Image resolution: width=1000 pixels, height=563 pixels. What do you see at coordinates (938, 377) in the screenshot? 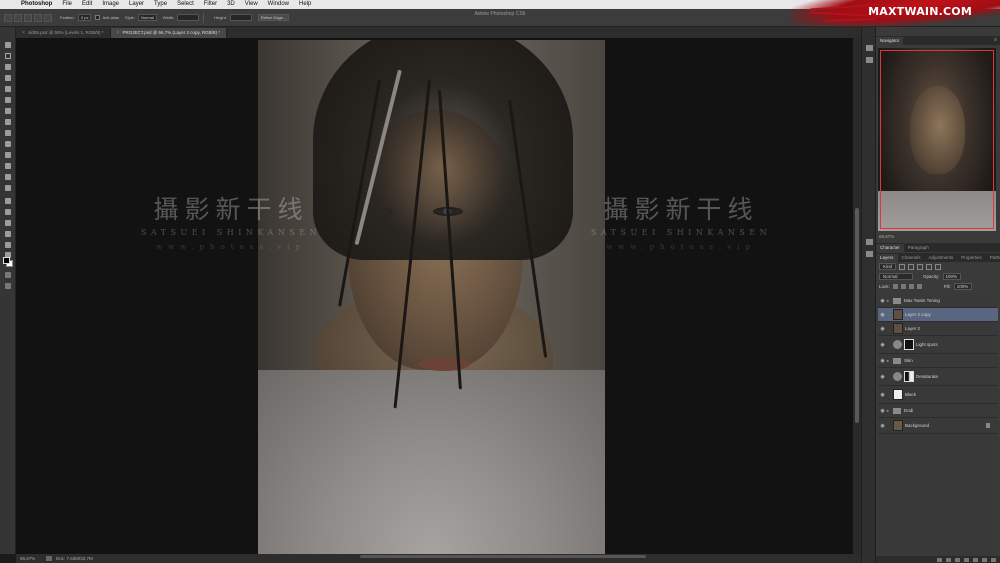
I see `layer-row: ◉ Desaturate` at bounding box center [938, 377].